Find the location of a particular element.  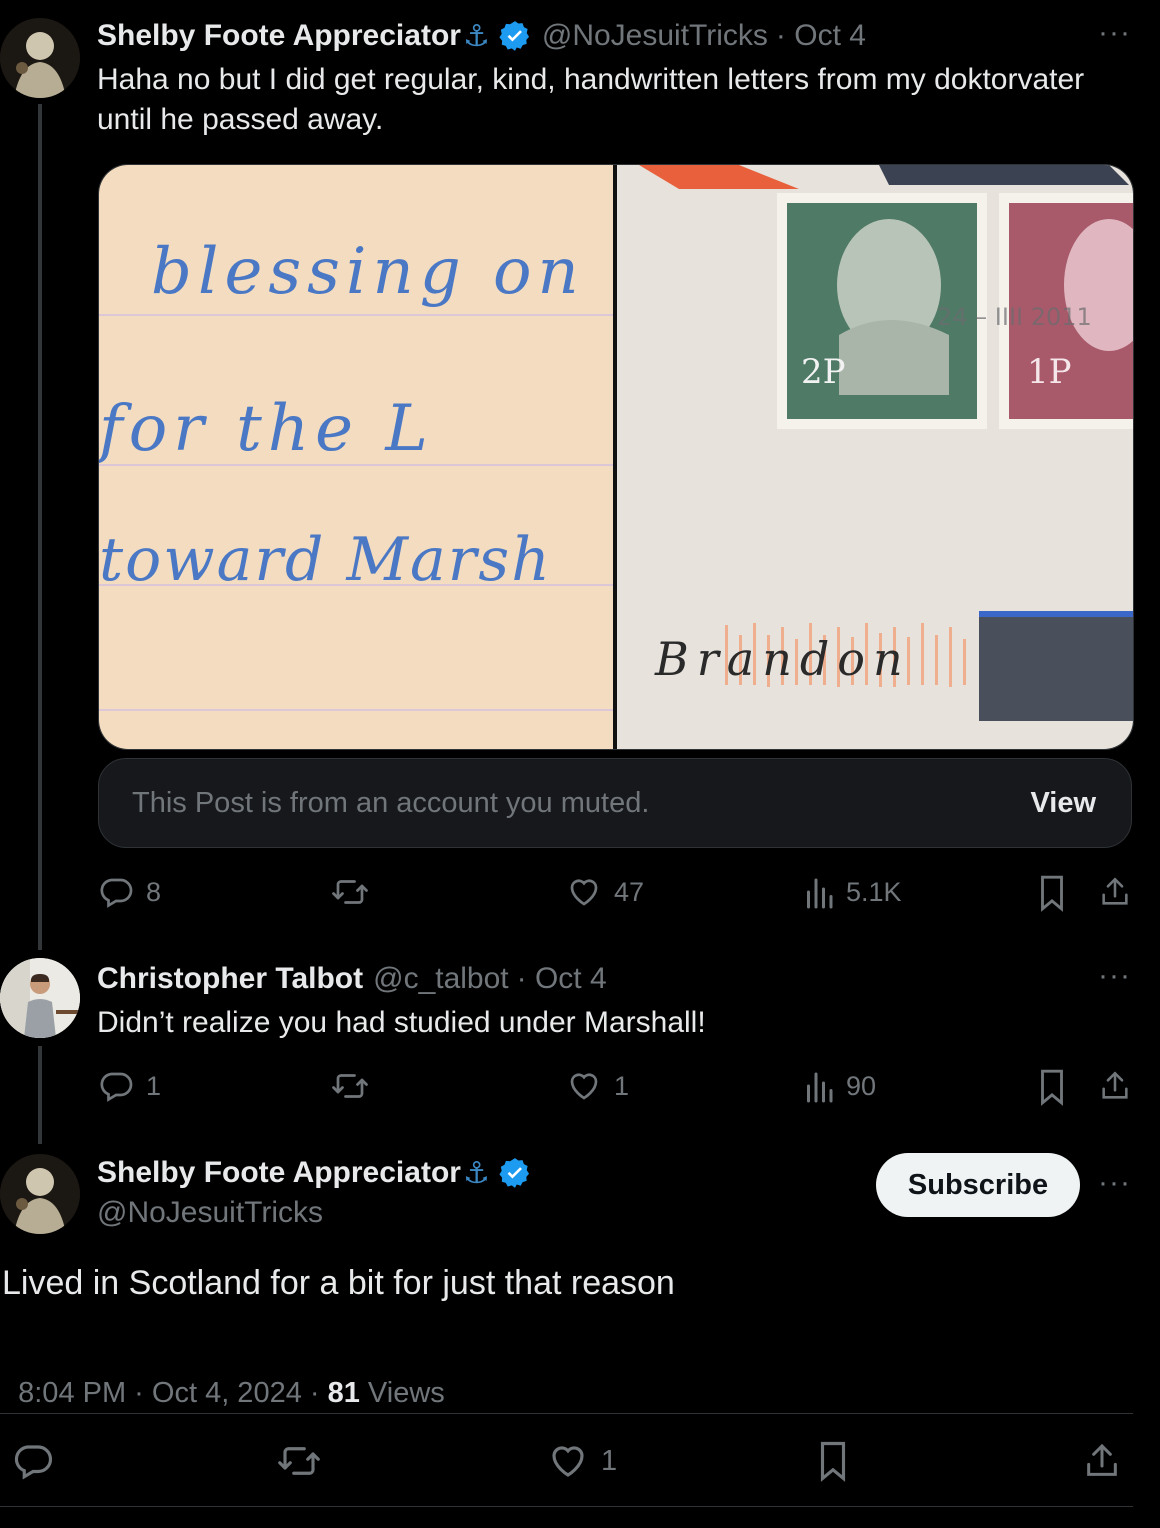

reply-button: 1 is located at coordinates (129, 1086).